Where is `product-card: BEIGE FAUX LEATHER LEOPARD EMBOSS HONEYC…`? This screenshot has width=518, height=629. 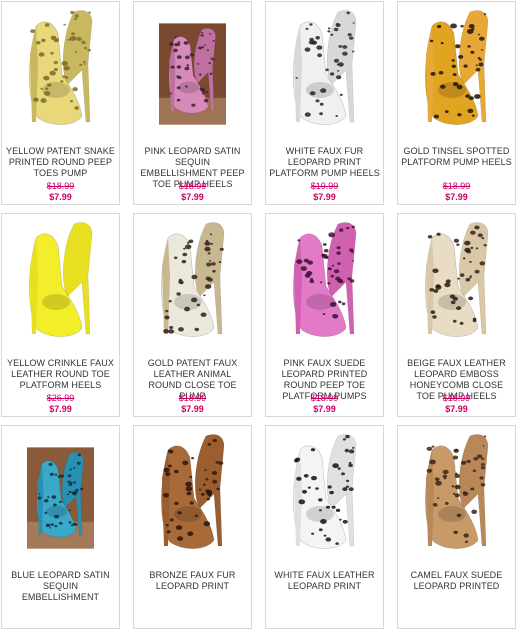 product-card: BEIGE FAUX LEATHER LEOPARD EMBOSS HONEYC… is located at coordinates (456, 315).